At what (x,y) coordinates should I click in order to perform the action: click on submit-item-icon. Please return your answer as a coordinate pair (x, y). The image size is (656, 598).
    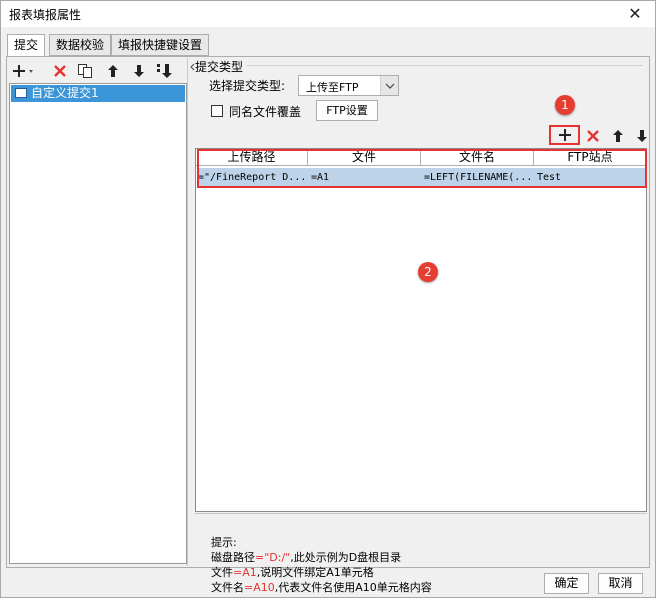
    Looking at the image, I should click on (21, 93).